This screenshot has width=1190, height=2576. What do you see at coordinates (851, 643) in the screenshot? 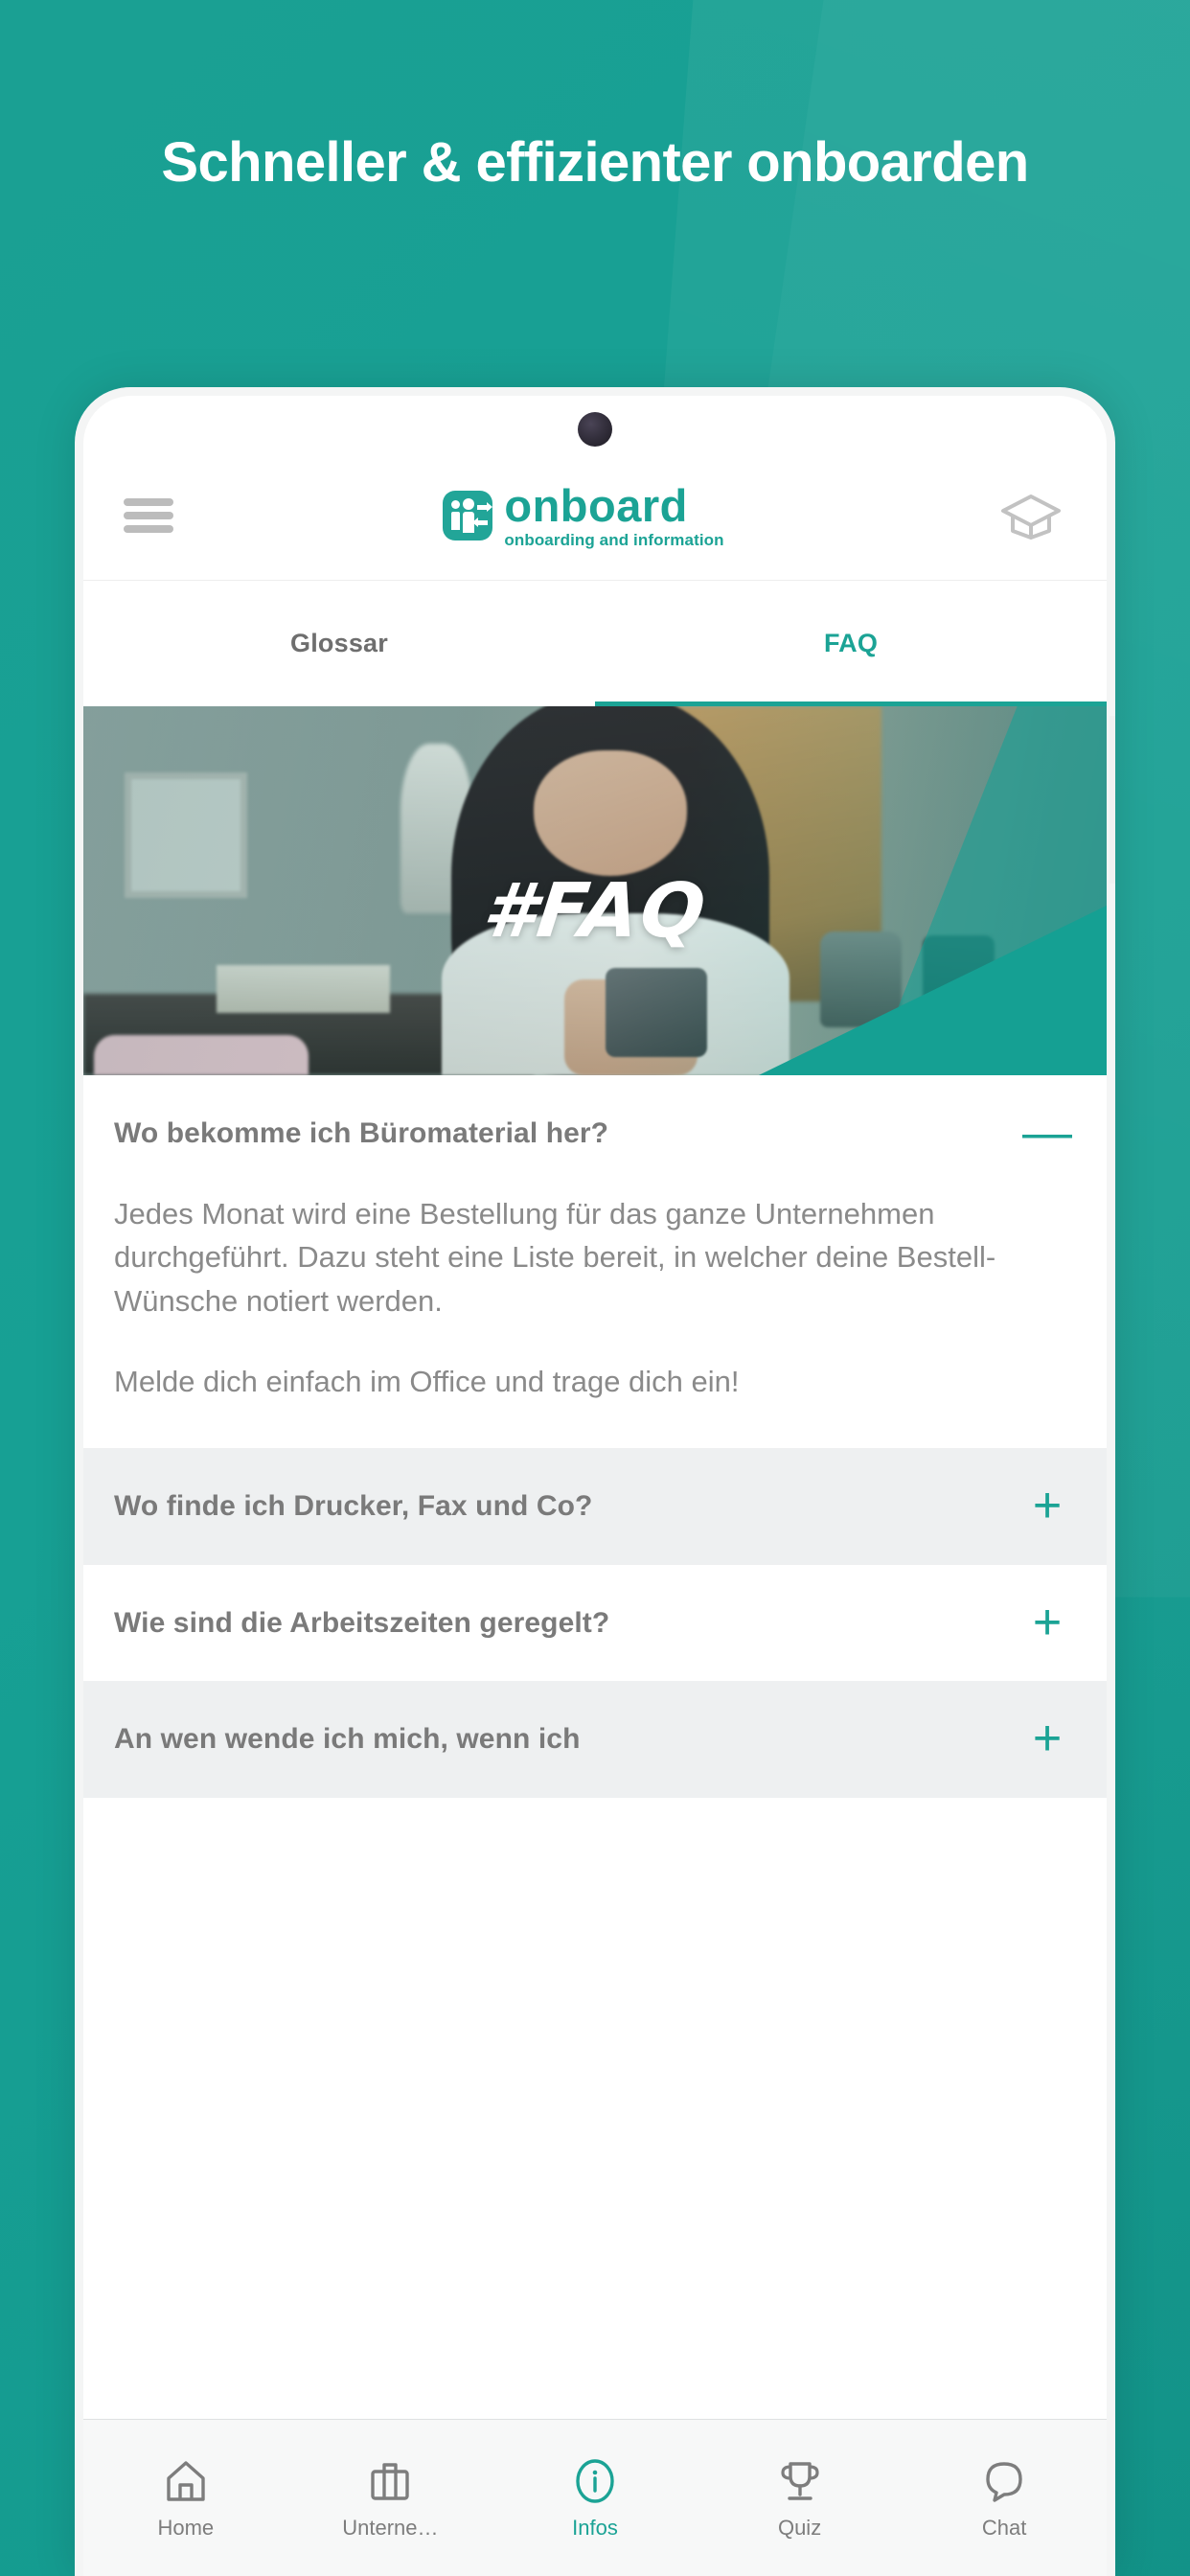
I see `tab-faq: FAQ` at bounding box center [851, 643].